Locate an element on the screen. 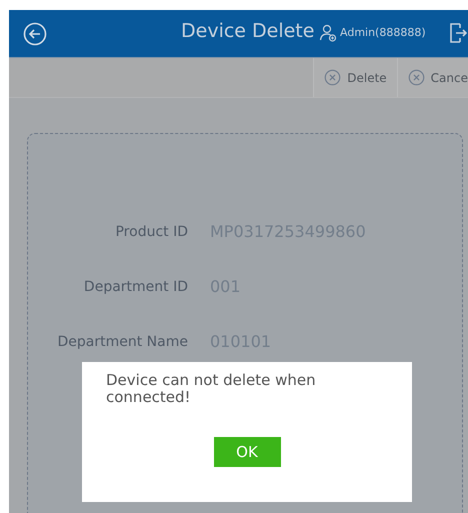  toolbar-button: Delete is located at coordinates (355, 77).